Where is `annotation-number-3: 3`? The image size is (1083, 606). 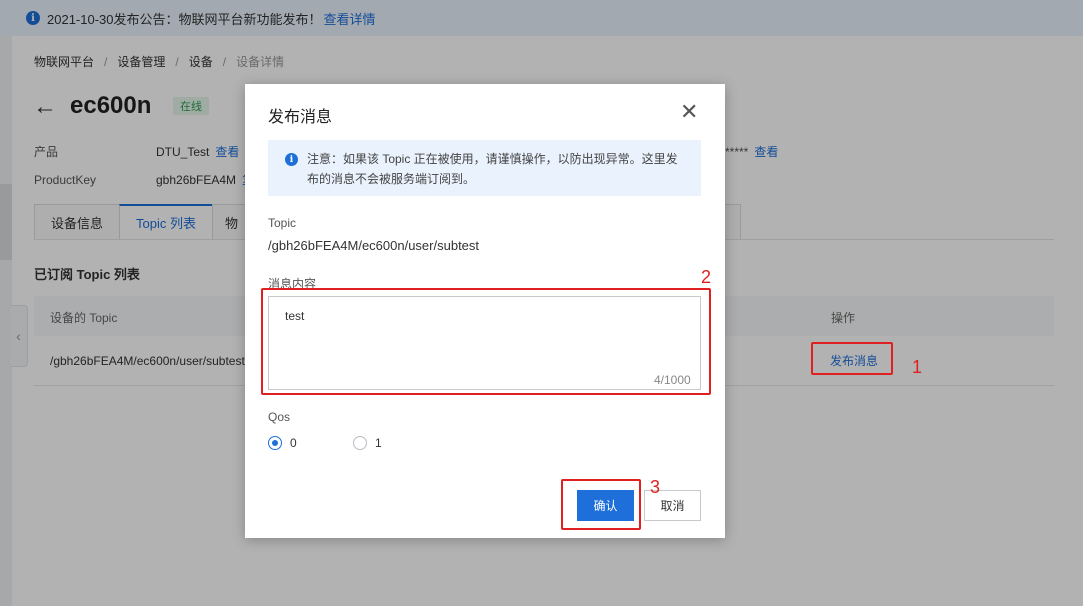 annotation-number-3: 3 is located at coordinates (655, 487).